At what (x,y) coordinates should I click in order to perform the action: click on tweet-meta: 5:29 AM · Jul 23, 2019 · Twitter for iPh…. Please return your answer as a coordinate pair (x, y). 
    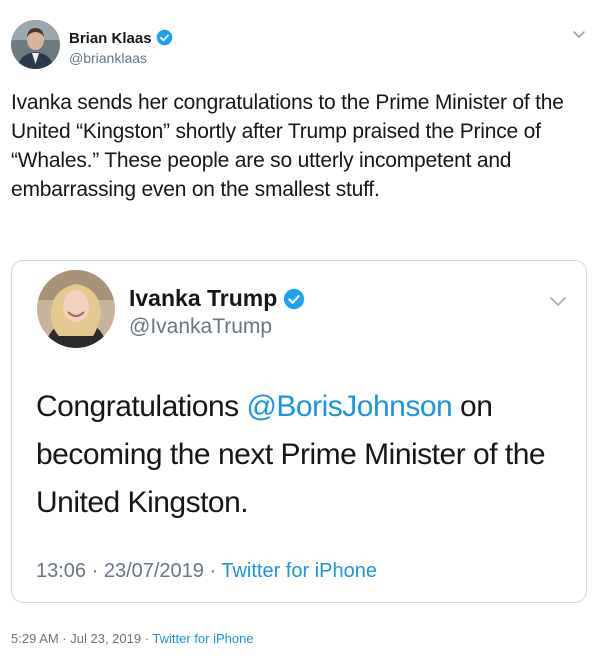
    Looking at the image, I should click on (132, 639).